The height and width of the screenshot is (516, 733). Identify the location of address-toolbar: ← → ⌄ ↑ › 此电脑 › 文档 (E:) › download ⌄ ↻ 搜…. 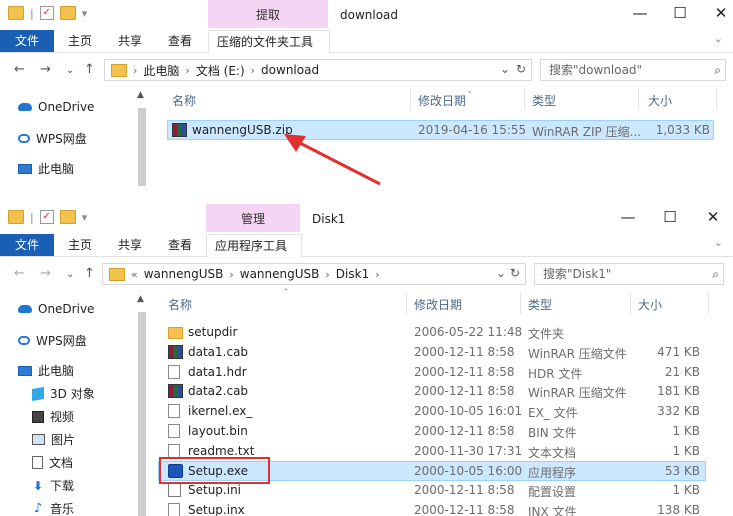
(366, 70).